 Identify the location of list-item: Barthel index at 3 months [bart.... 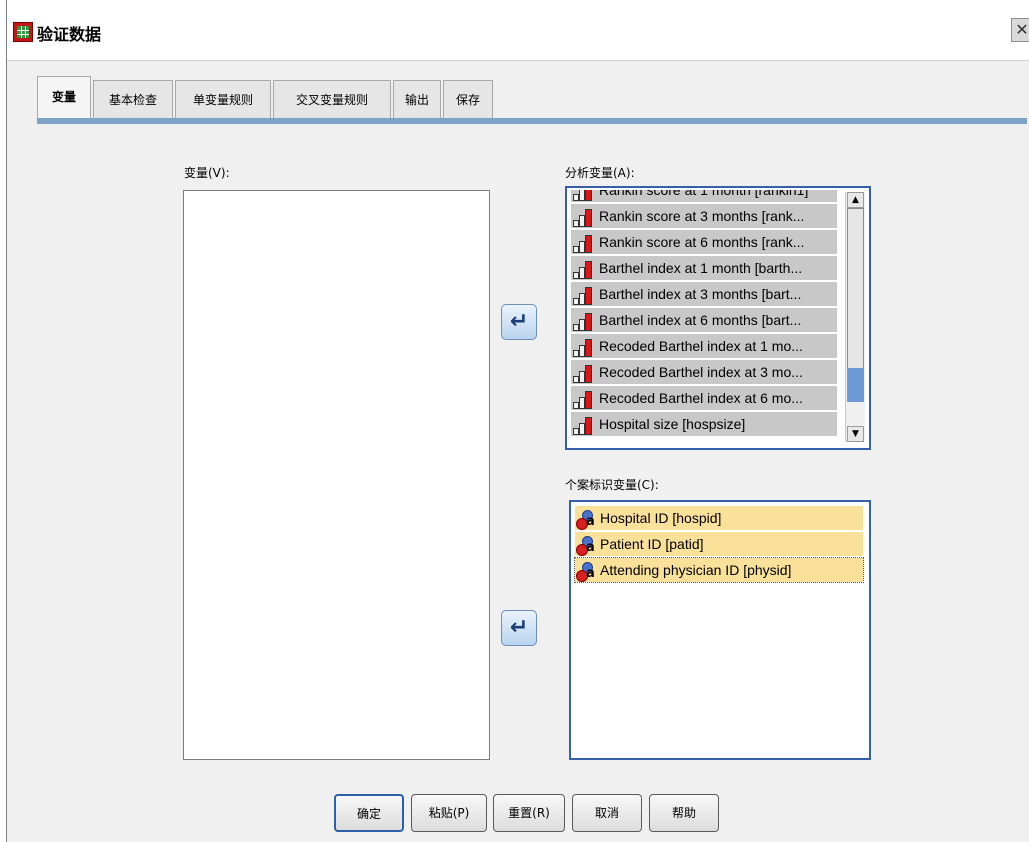
(704, 294).